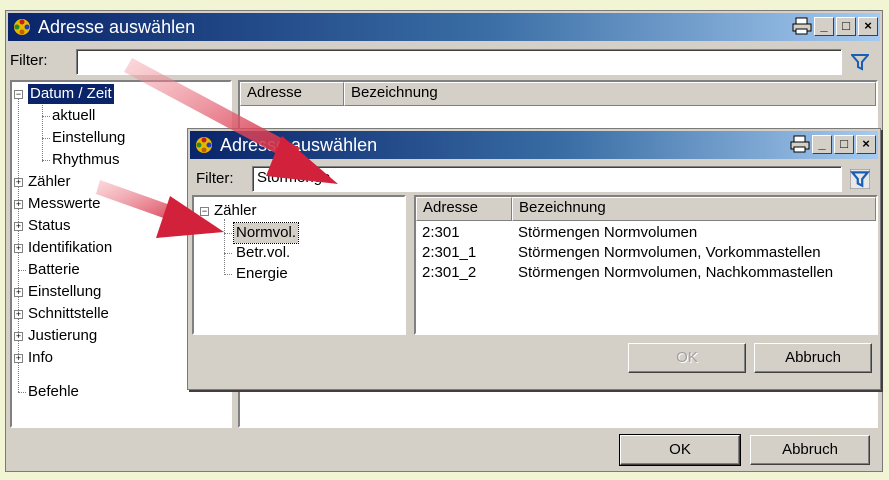 The height and width of the screenshot is (480, 889). I want to click on front-cell-bezeichnung: Störmengen Normvolumen, Vorkommastellen, so click(669, 253).